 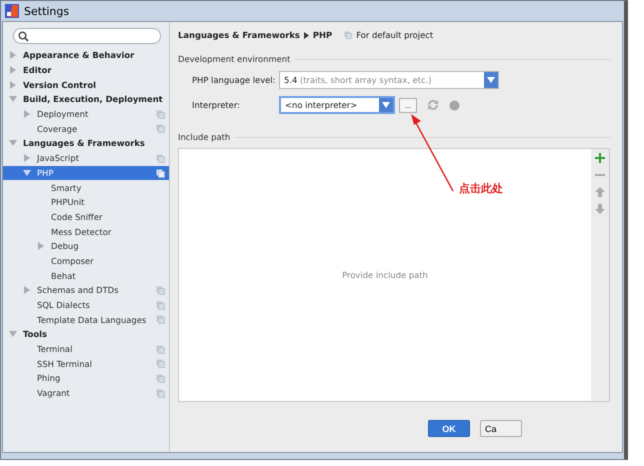 I want to click on info-icon, so click(x=454, y=105).